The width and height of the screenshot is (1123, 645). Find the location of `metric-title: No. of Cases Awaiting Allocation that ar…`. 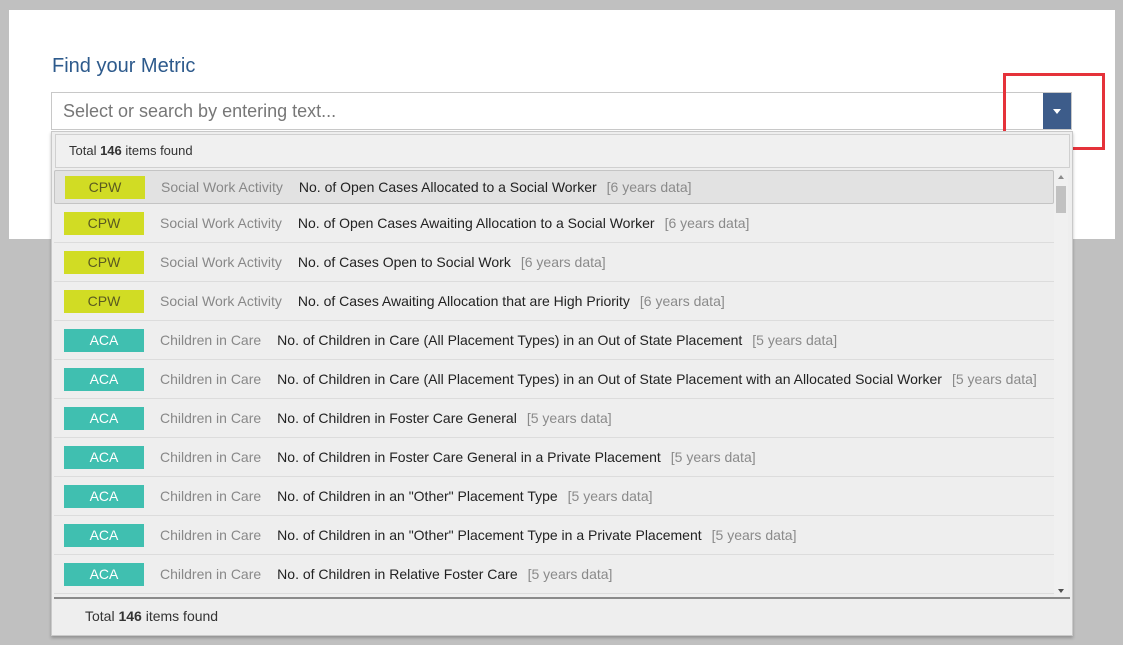

metric-title: No. of Cases Awaiting Allocation that ar… is located at coordinates (463, 301).